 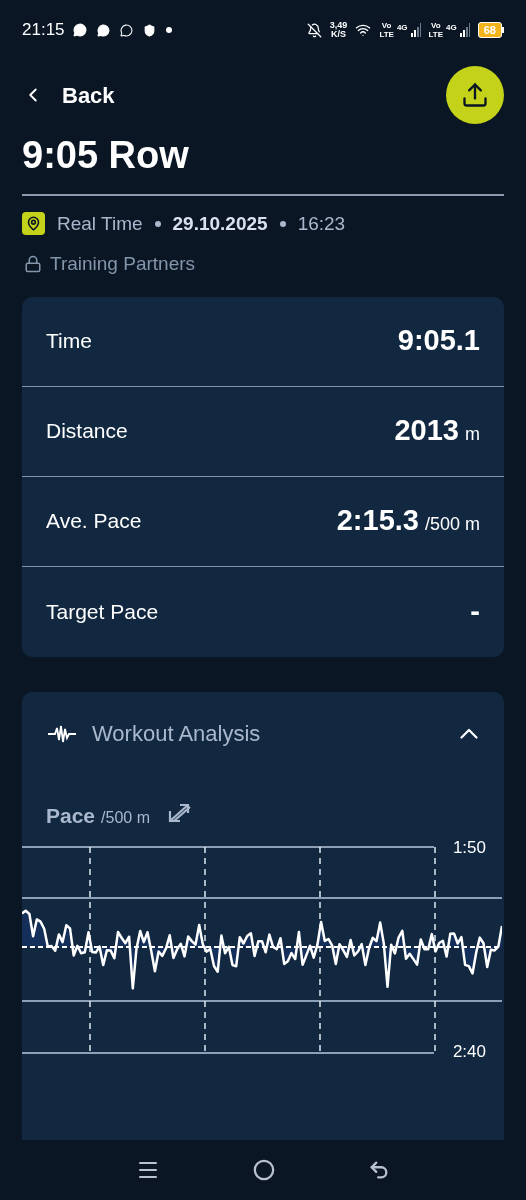 What do you see at coordinates (377, 521) in the screenshot?
I see `stat-value: 2:15.3` at bounding box center [377, 521].